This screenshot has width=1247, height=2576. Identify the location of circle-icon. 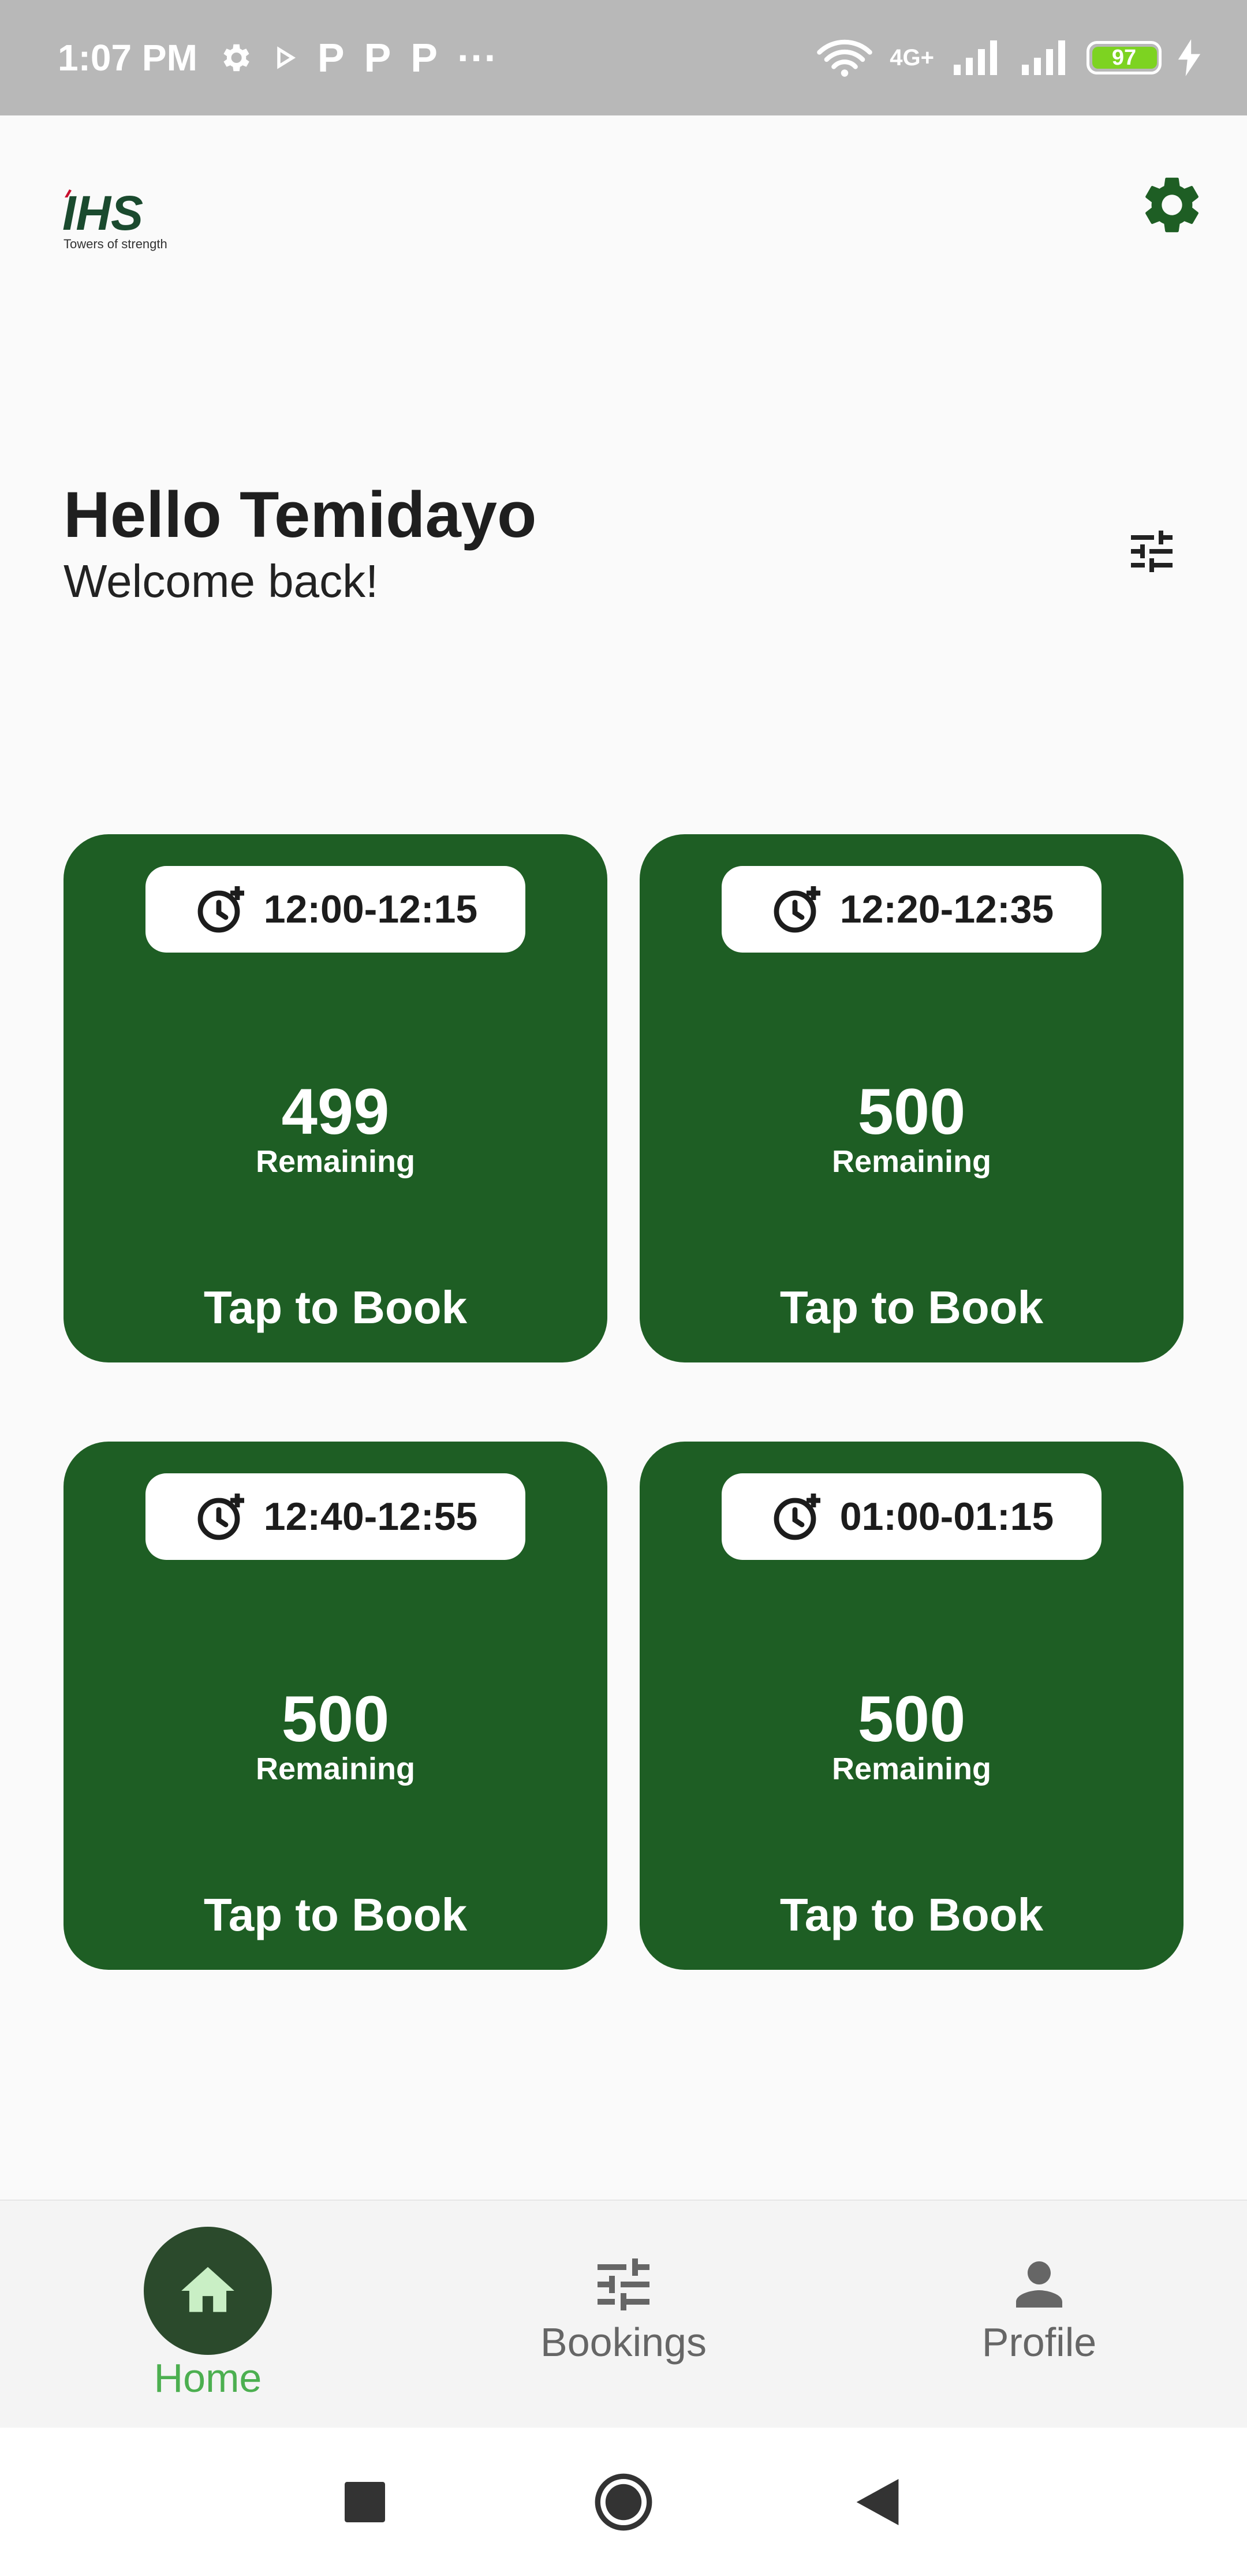
(623, 2501).